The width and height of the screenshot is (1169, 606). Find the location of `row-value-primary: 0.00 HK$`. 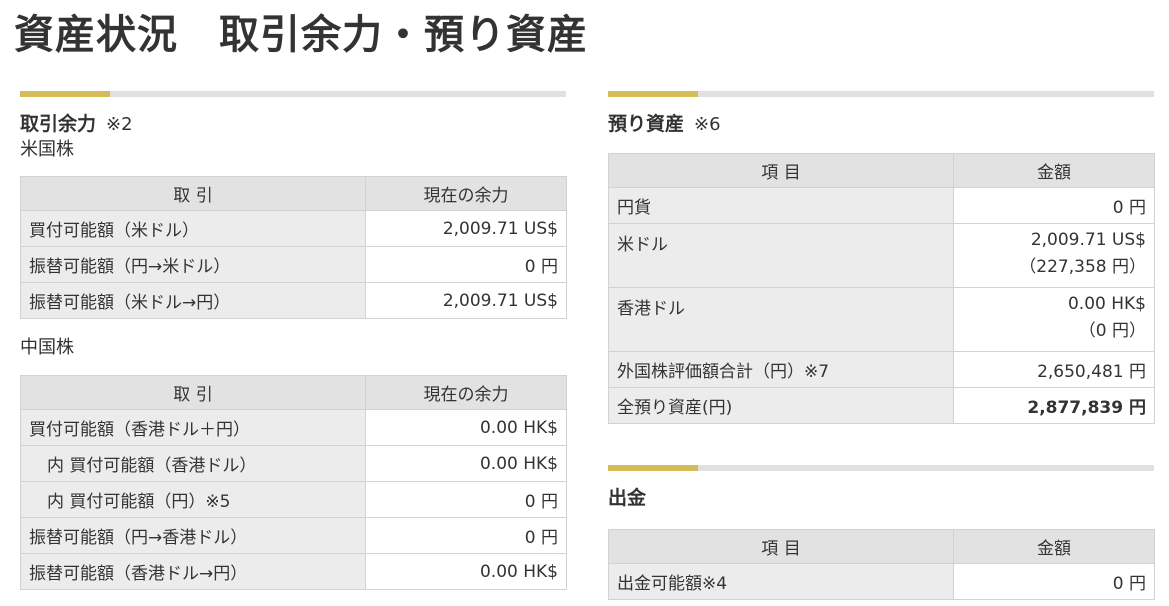

row-value-primary: 0.00 HK$ is located at coordinates (1106, 304).